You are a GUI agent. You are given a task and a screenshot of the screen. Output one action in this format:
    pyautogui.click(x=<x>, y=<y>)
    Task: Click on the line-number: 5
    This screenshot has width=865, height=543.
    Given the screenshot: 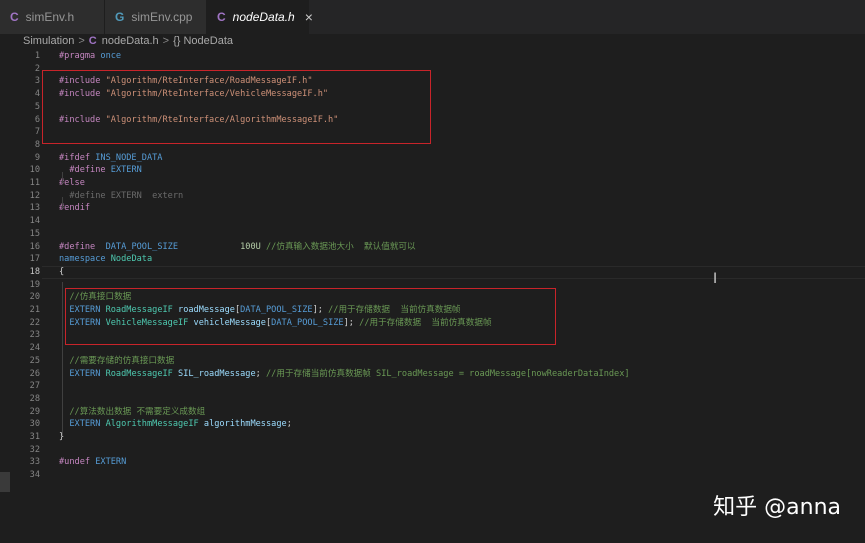 What is the action you would take?
    pyautogui.click(x=37, y=106)
    